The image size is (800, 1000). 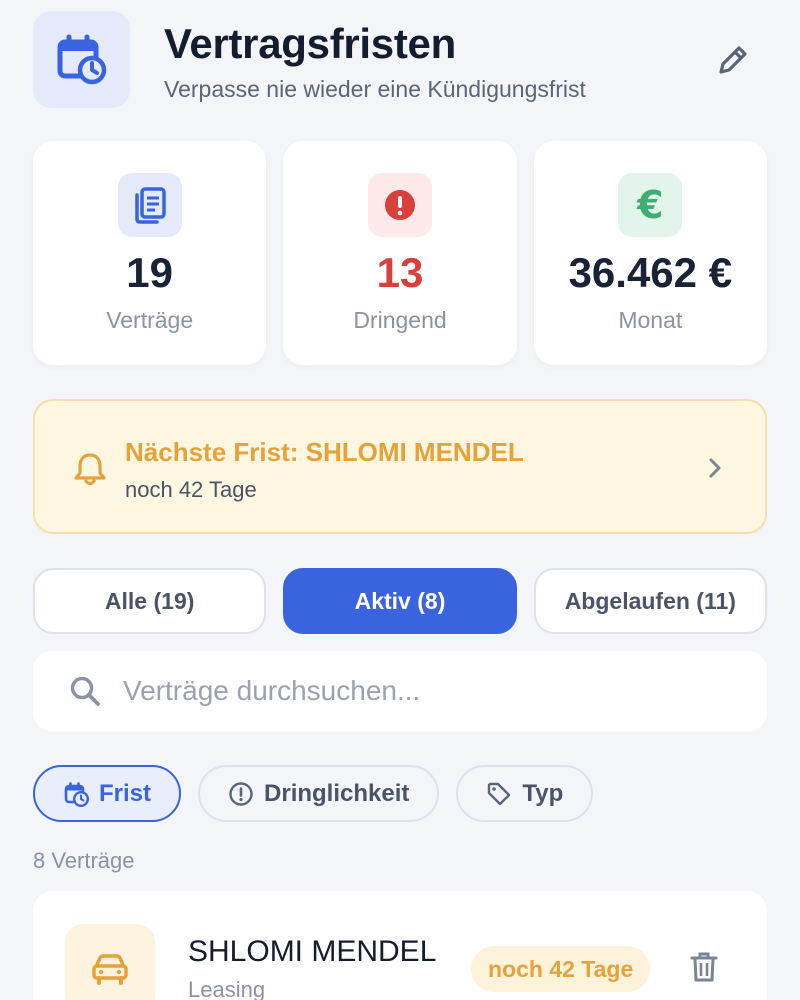 I want to click on car-icon, so click(x=110, y=962).